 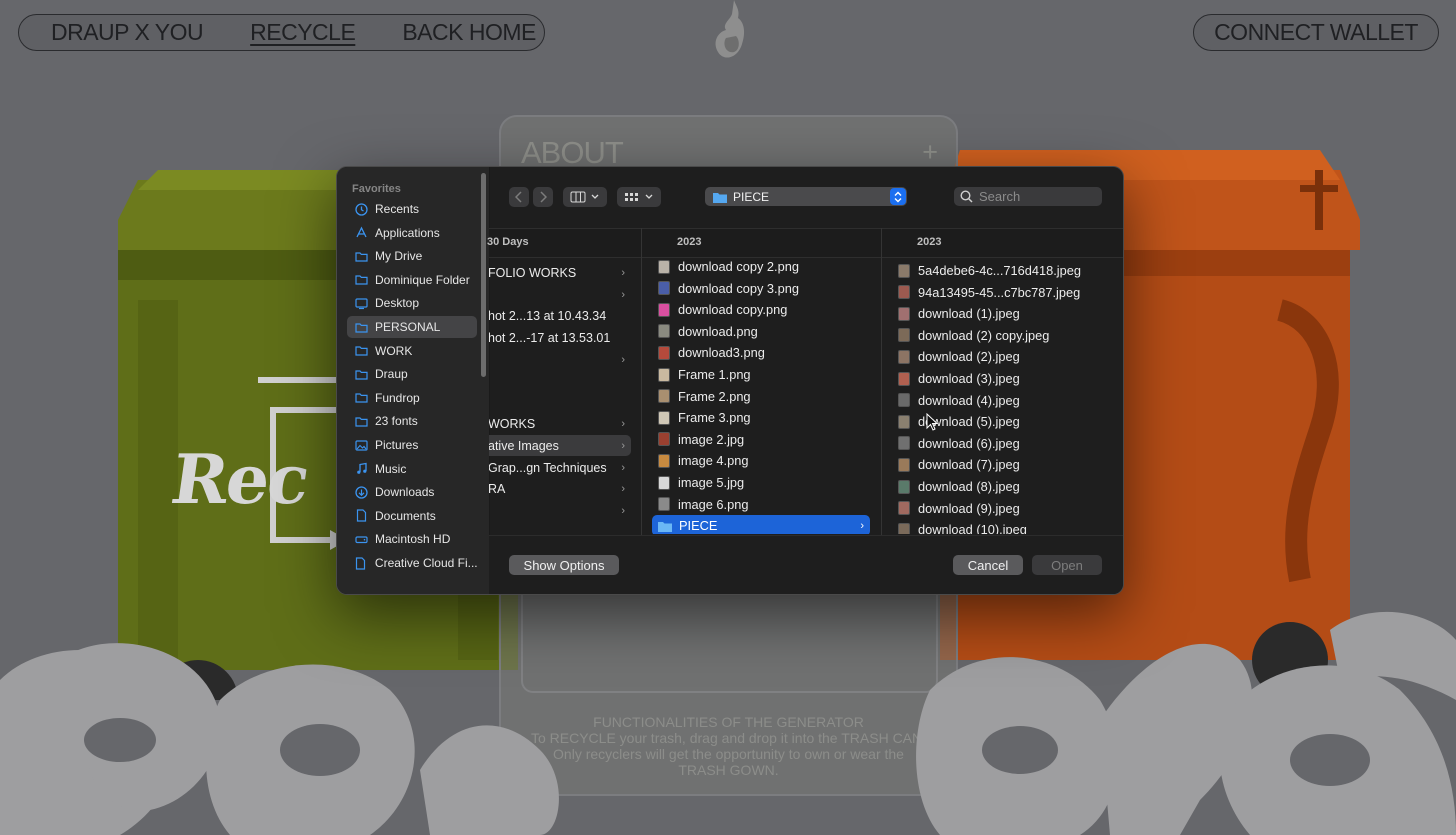 I want to click on sidebar-item-my-drive: My Drive, so click(x=412, y=256).